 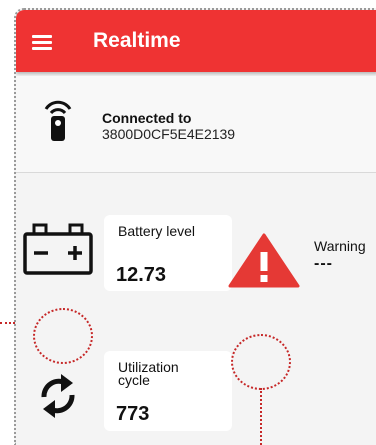 I want to click on warning-label: Warning, so click(x=340, y=246).